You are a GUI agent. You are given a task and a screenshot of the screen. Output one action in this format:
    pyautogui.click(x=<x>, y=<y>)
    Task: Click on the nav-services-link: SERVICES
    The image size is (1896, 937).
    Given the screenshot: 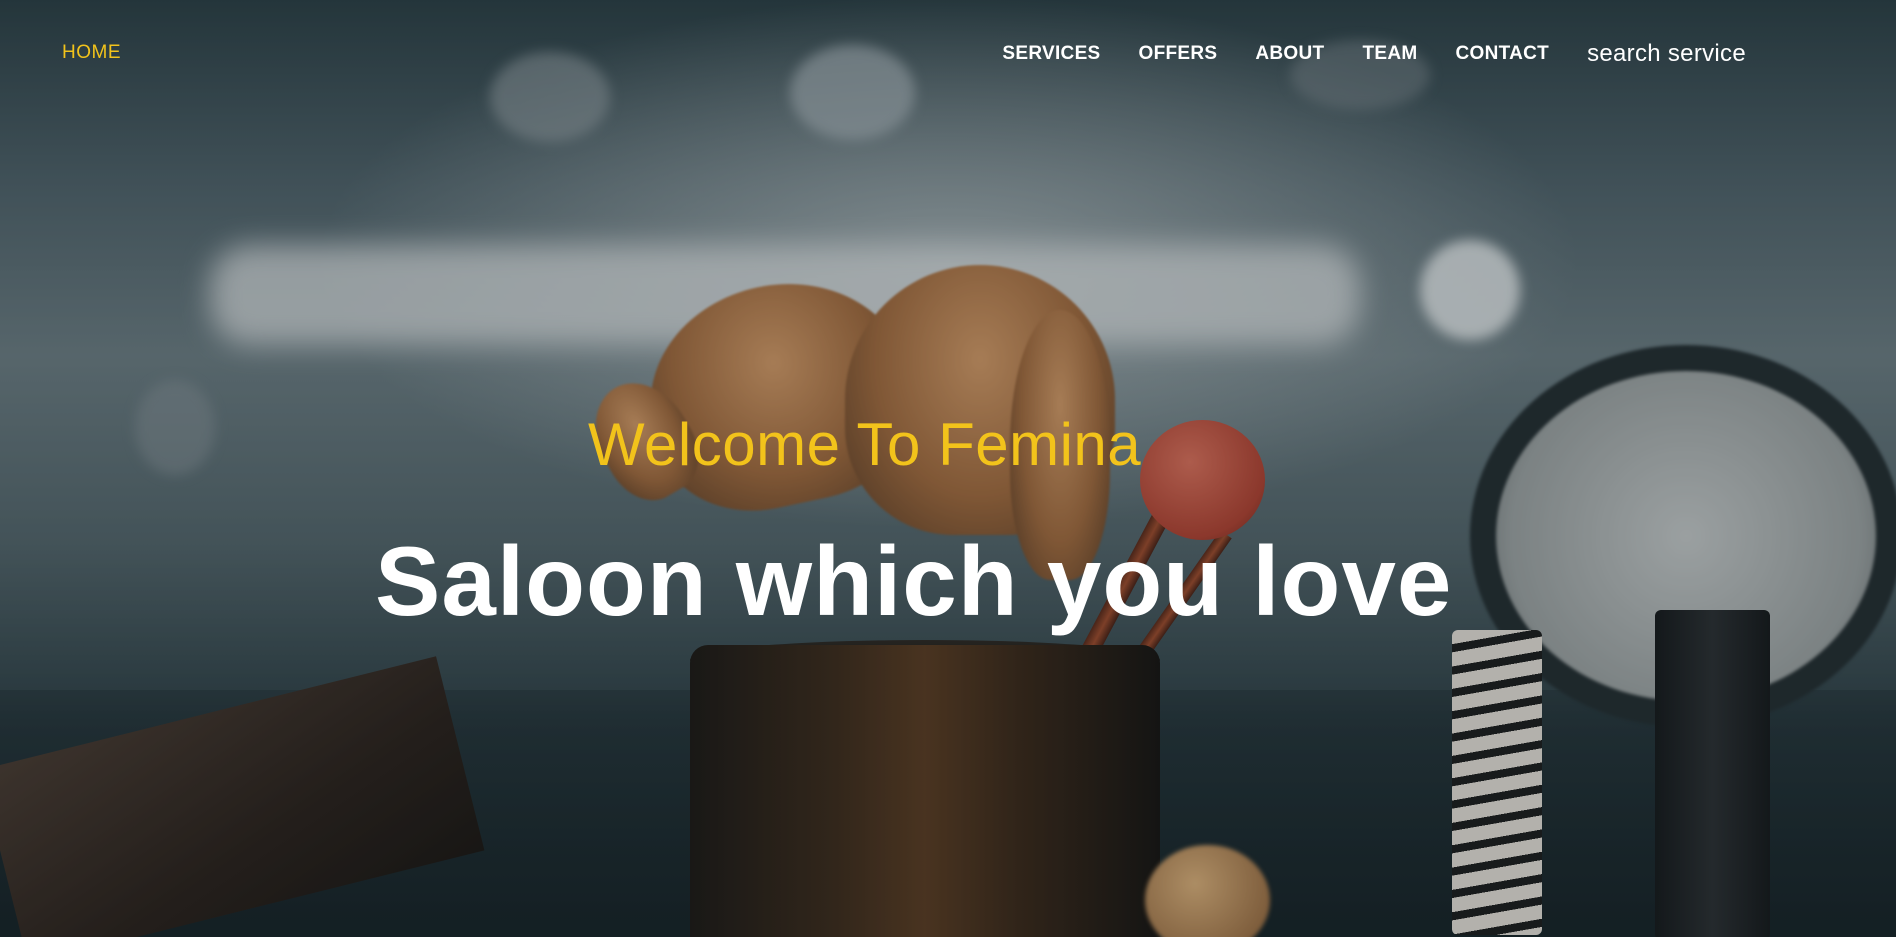 What is the action you would take?
    pyautogui.click(x=1051, y=54)
    